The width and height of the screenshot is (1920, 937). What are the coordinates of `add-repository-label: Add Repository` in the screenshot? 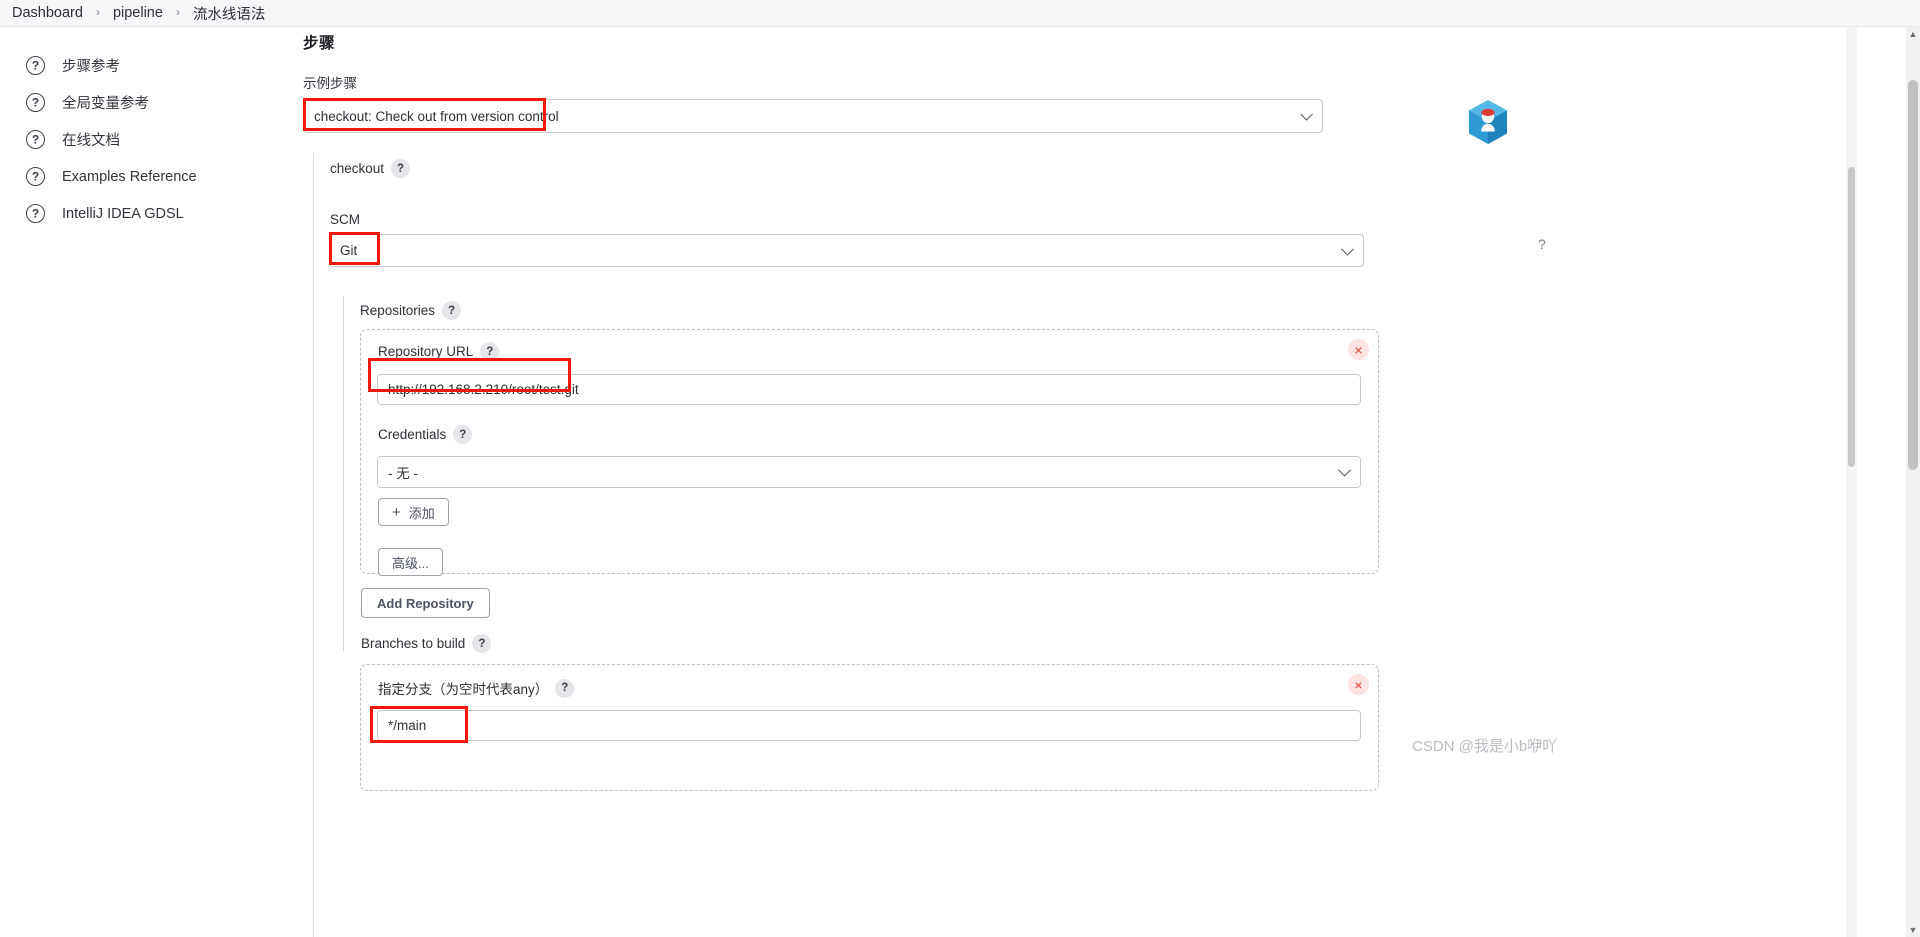 It's located at (425, 603).